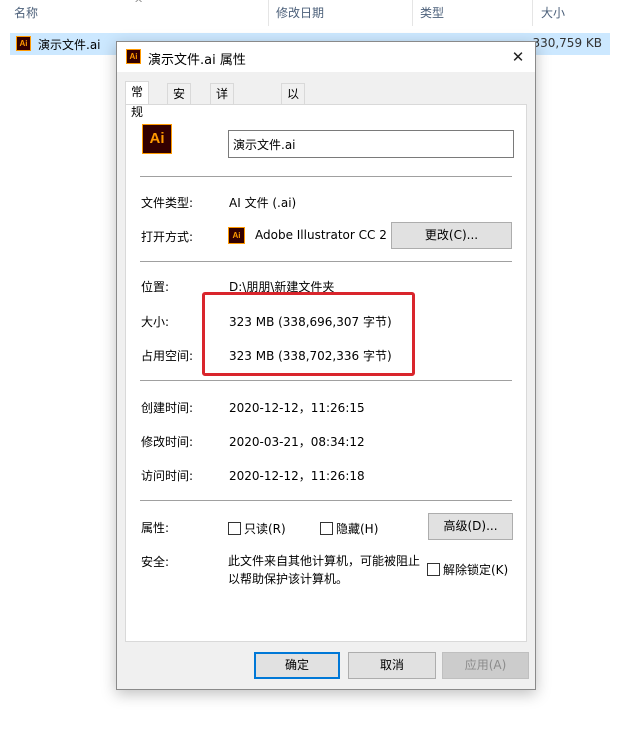 The width and height of the screenshot is (630, 741). Describe the element at coordinates (167, 408) in the screenshot. I see `created-label: 创建时间:` at that location.